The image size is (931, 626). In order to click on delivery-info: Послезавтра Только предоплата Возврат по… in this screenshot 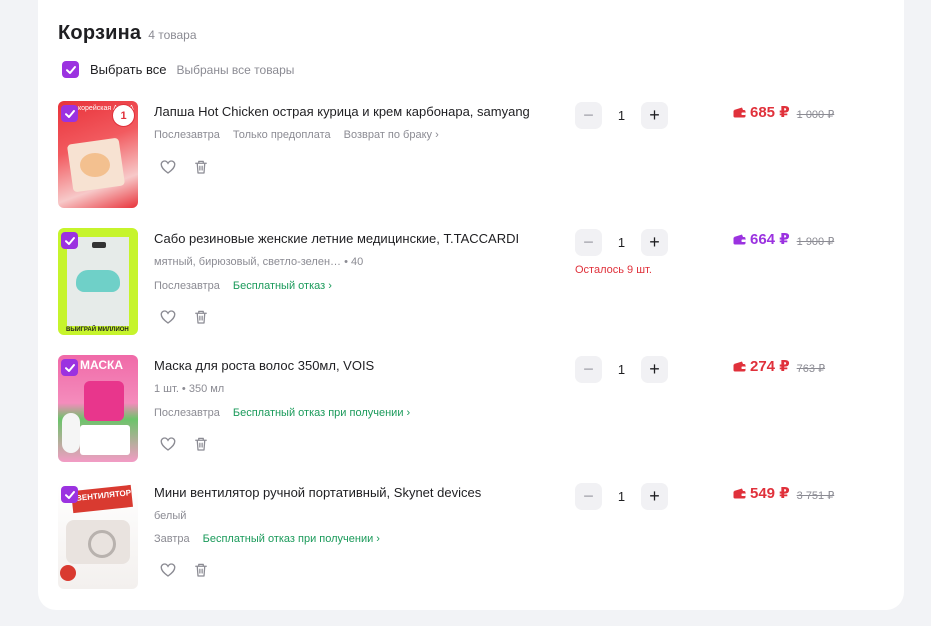, I will do `click(303, 135)`.